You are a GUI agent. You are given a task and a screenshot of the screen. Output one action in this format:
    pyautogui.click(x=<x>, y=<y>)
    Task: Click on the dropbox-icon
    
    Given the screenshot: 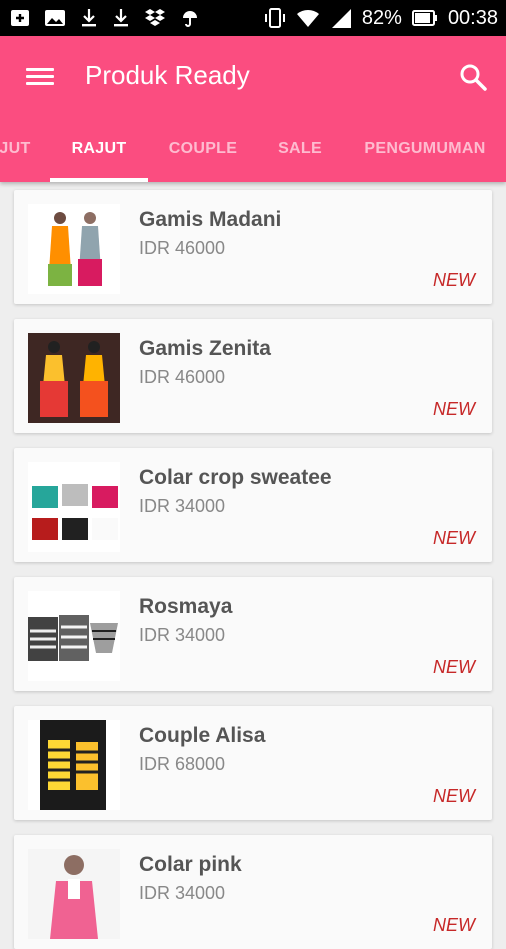 What is the action you would take?
    pyautogui.click(x=155, y=18)
    